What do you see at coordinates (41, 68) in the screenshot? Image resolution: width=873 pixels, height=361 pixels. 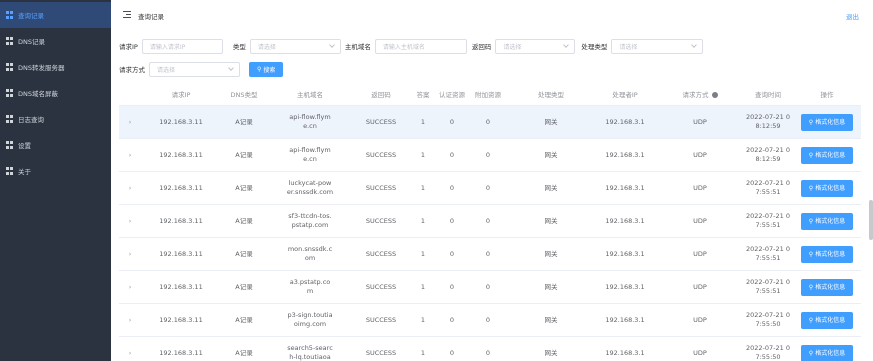 I see `sidebar-item-label: DNS转发服务器` at bounding box center [41, 68].